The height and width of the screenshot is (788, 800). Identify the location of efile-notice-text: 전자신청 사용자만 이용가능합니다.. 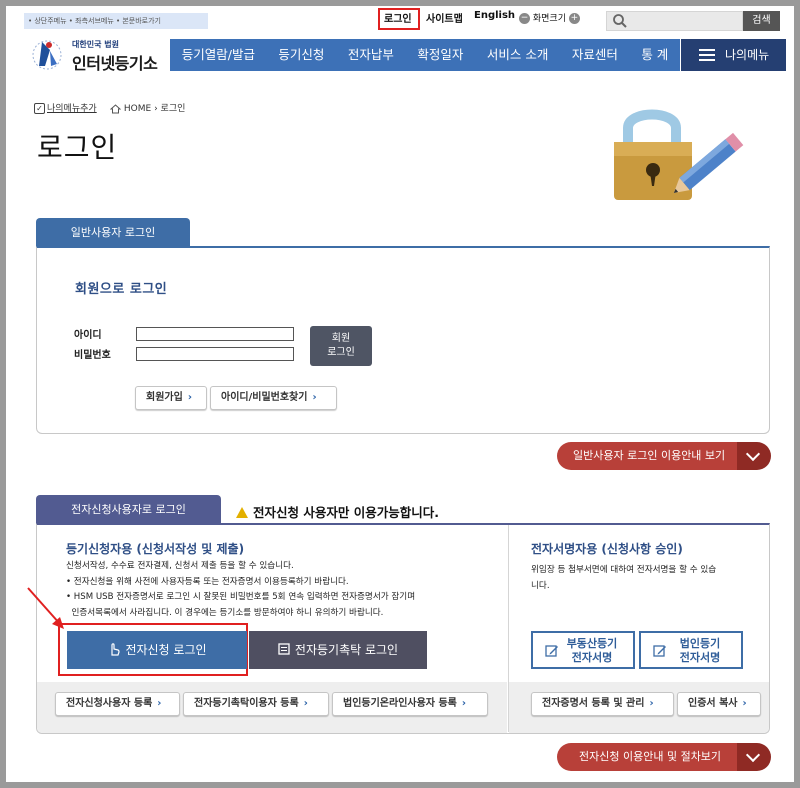
(346, 512).